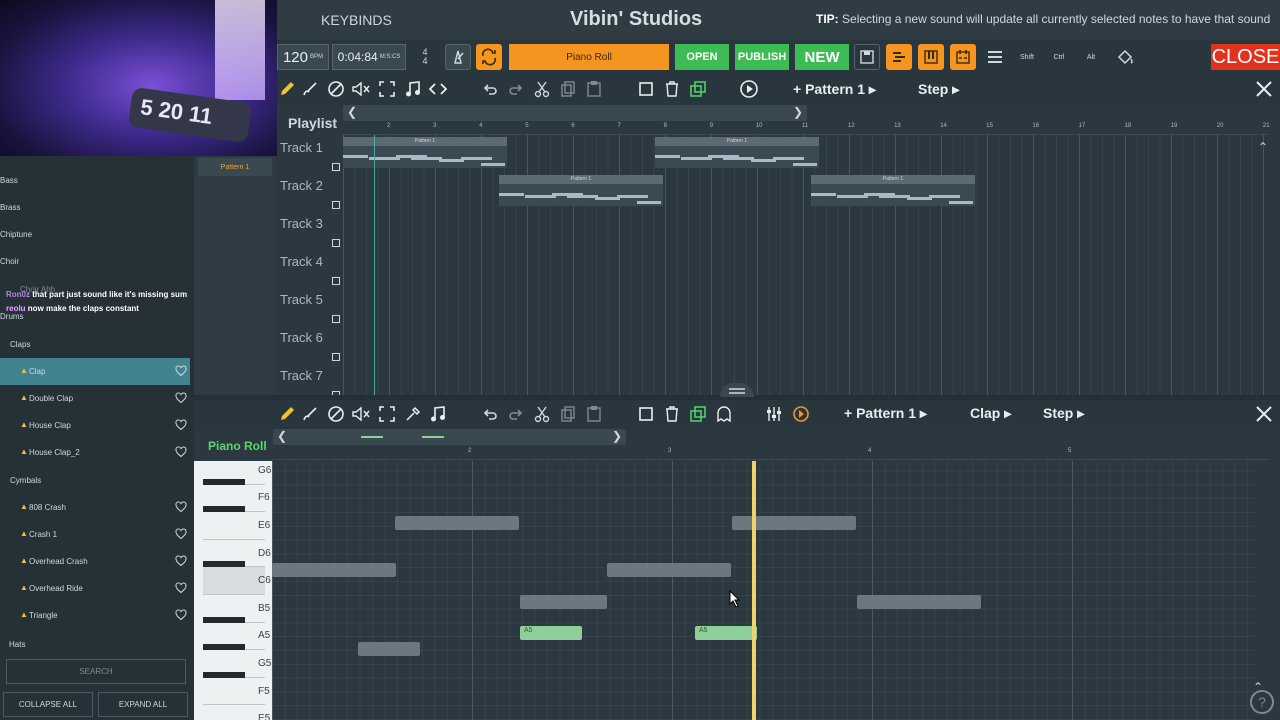 This screenshot has height=720, width=1280. Describe the element at coordinates (361, 89) in the screenshot. I see `mute-tool-icon` at that location.